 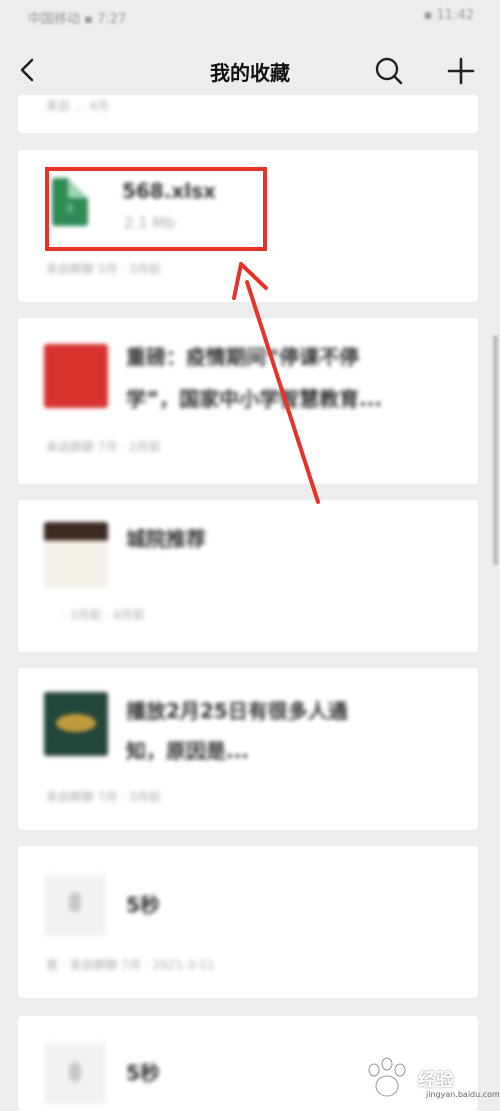 What do you see at coordinates (436, 1080) in the screenshot?
I see `watermark-text: 经验` at bounding box center [436, 1080].